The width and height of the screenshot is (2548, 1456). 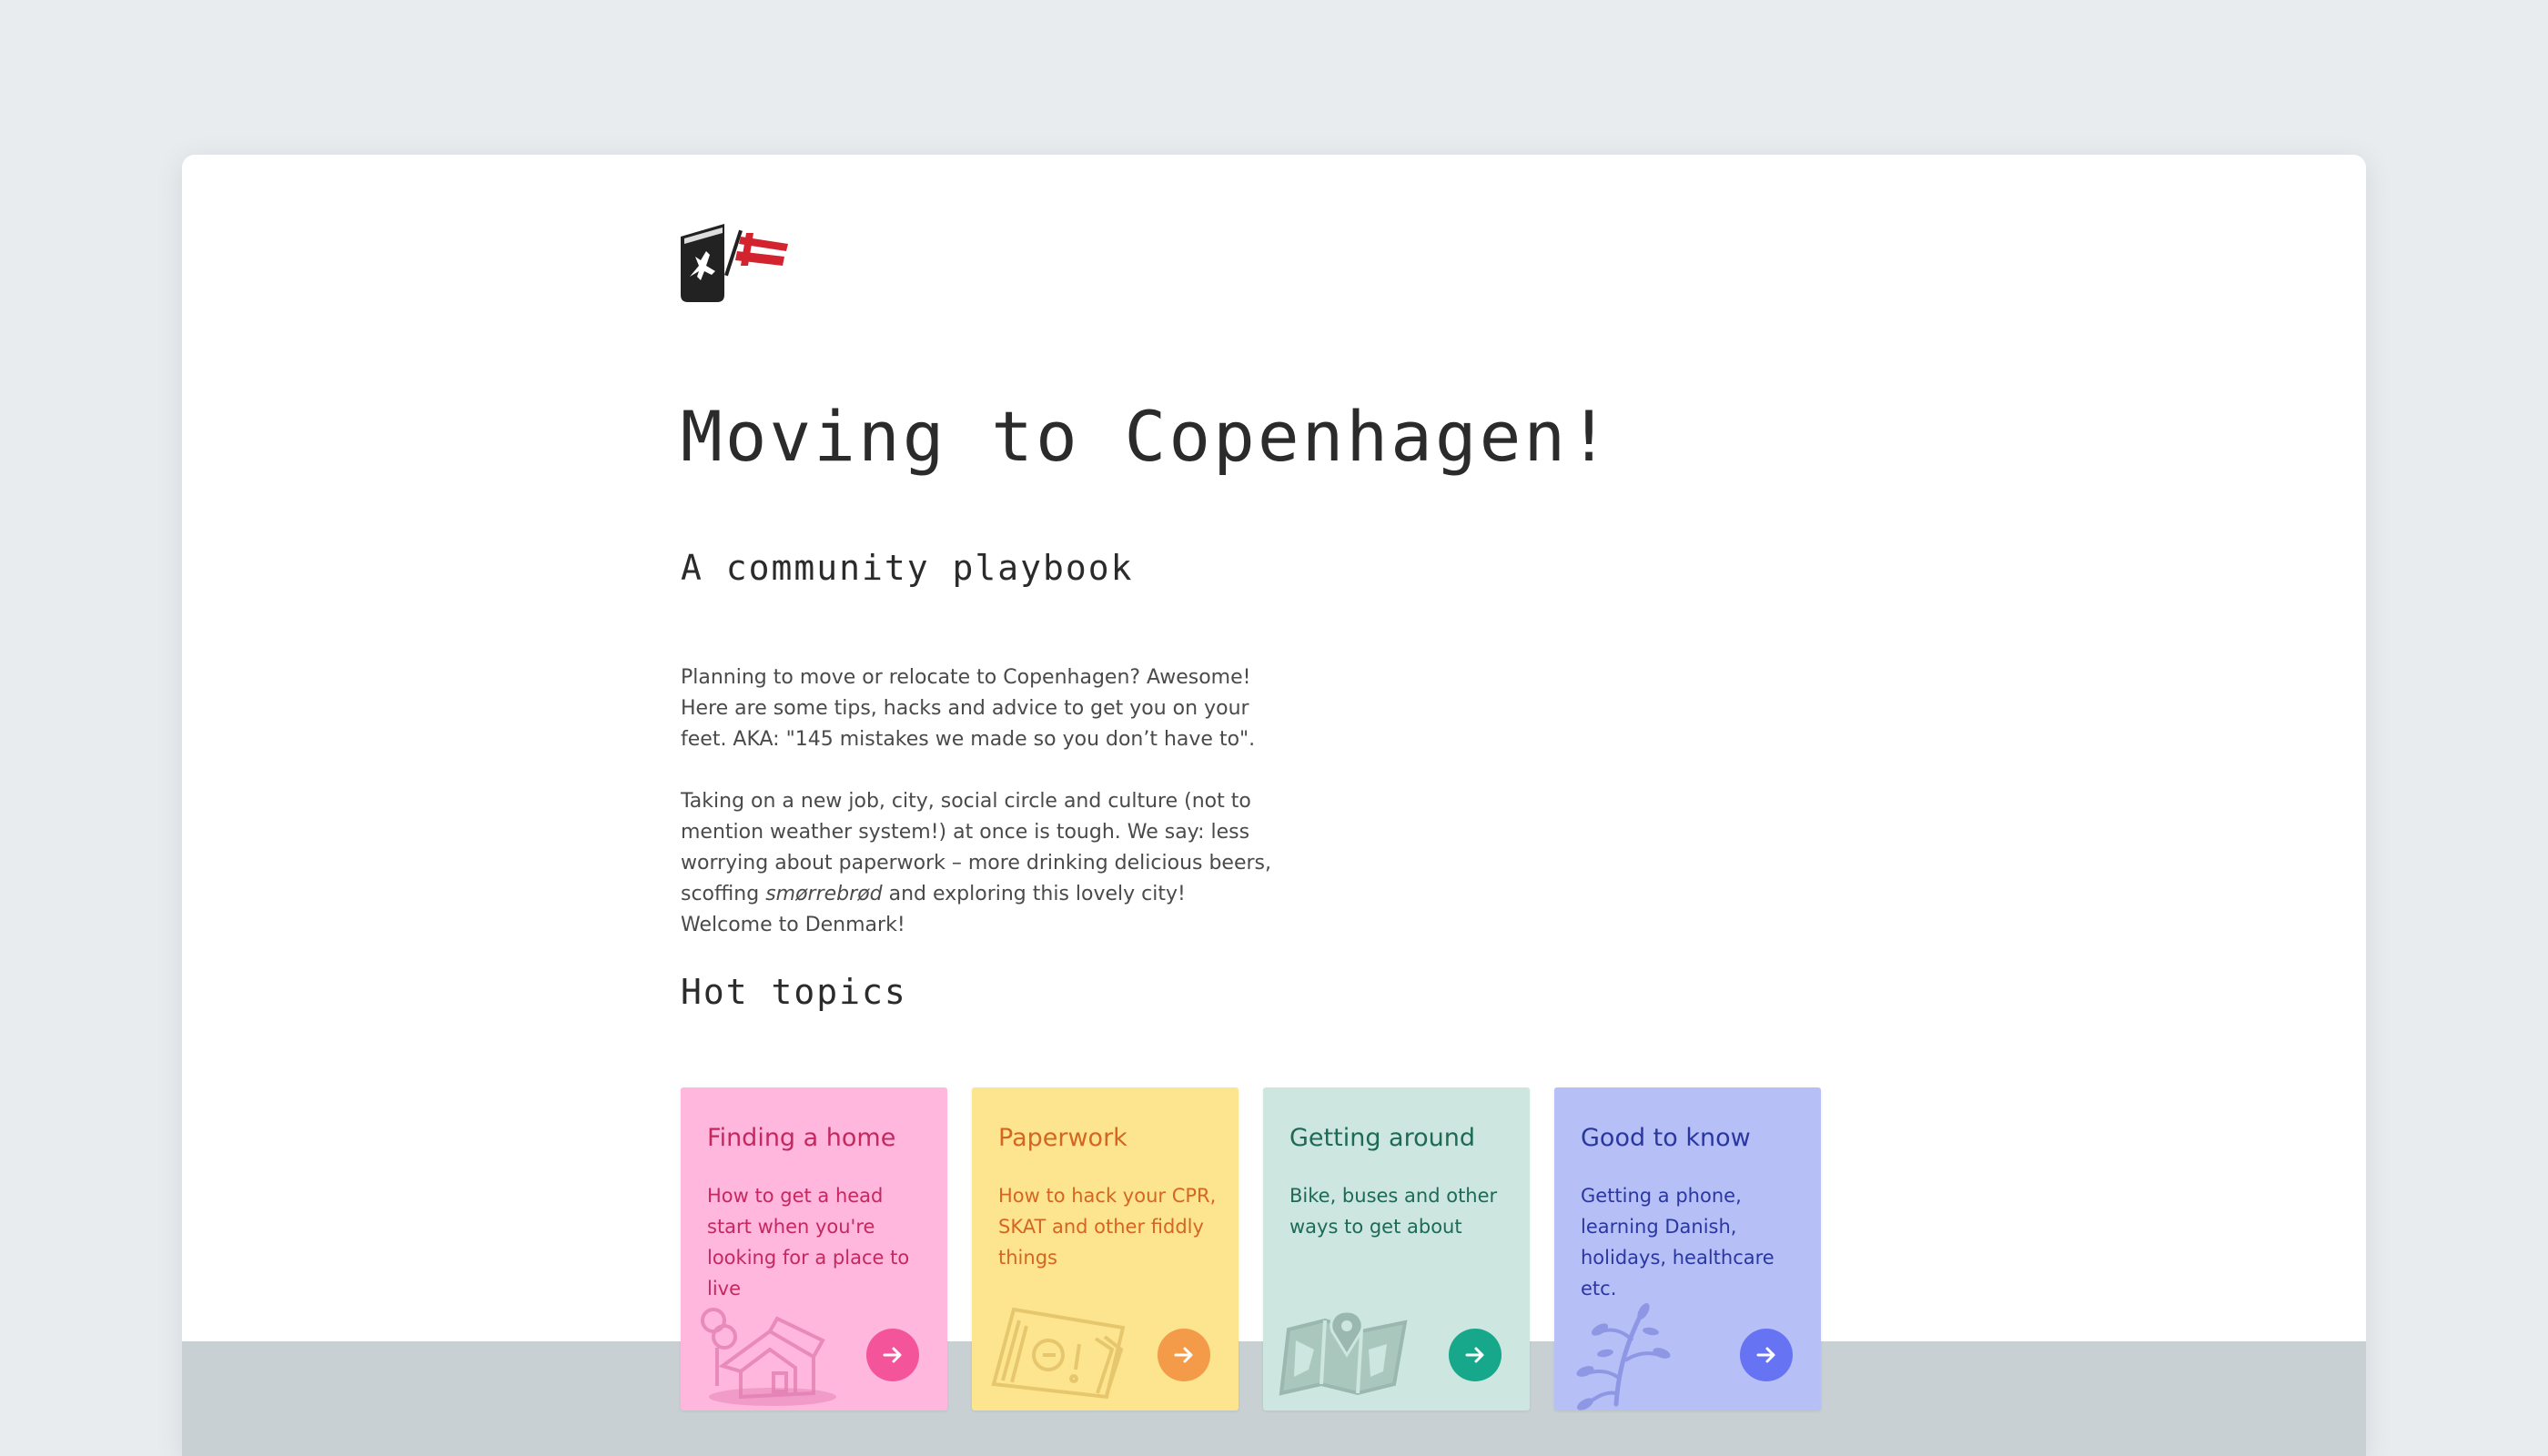 I want to click on card-description: Bike, buses and other ways to get about, so click(x=1394, y=1212).